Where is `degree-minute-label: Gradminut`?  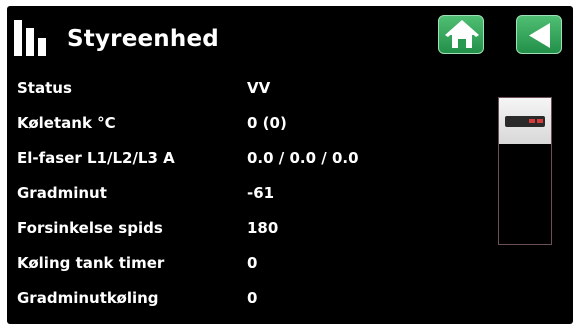
degree-minute-label: Gradminut is located at coordinates (62, 193).